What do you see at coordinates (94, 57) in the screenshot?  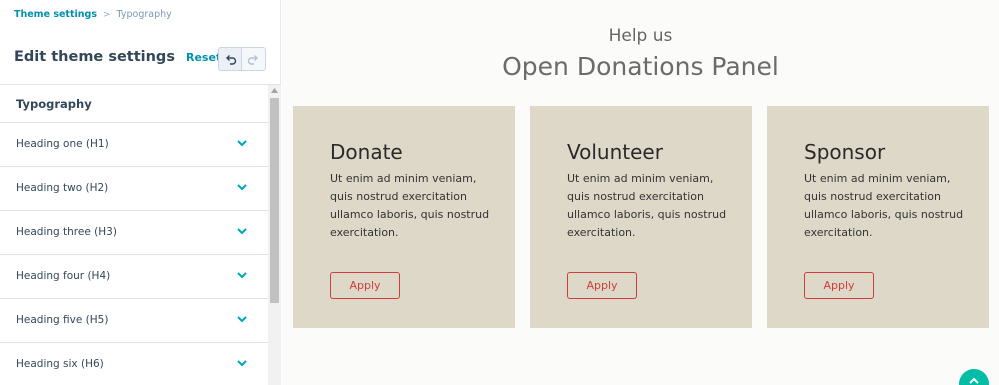 I see `panel-title: Edit theme settings` at bounding box center [94, 57].